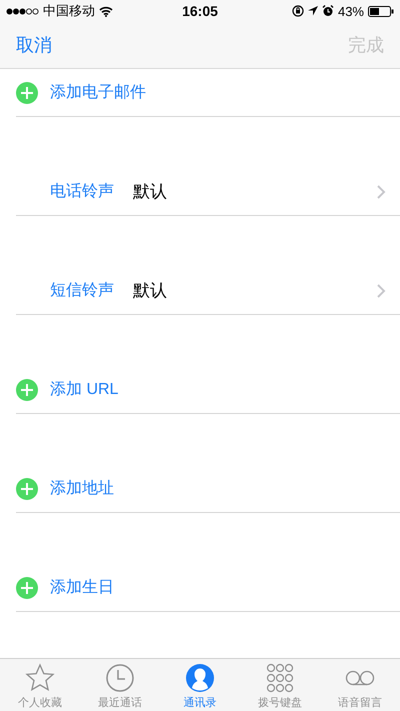 This screenshot has height=711, width=400. What do you see at coordinates (40, 678) in the screenshot?
I see `star-icon` at bounding box center [40, 678].